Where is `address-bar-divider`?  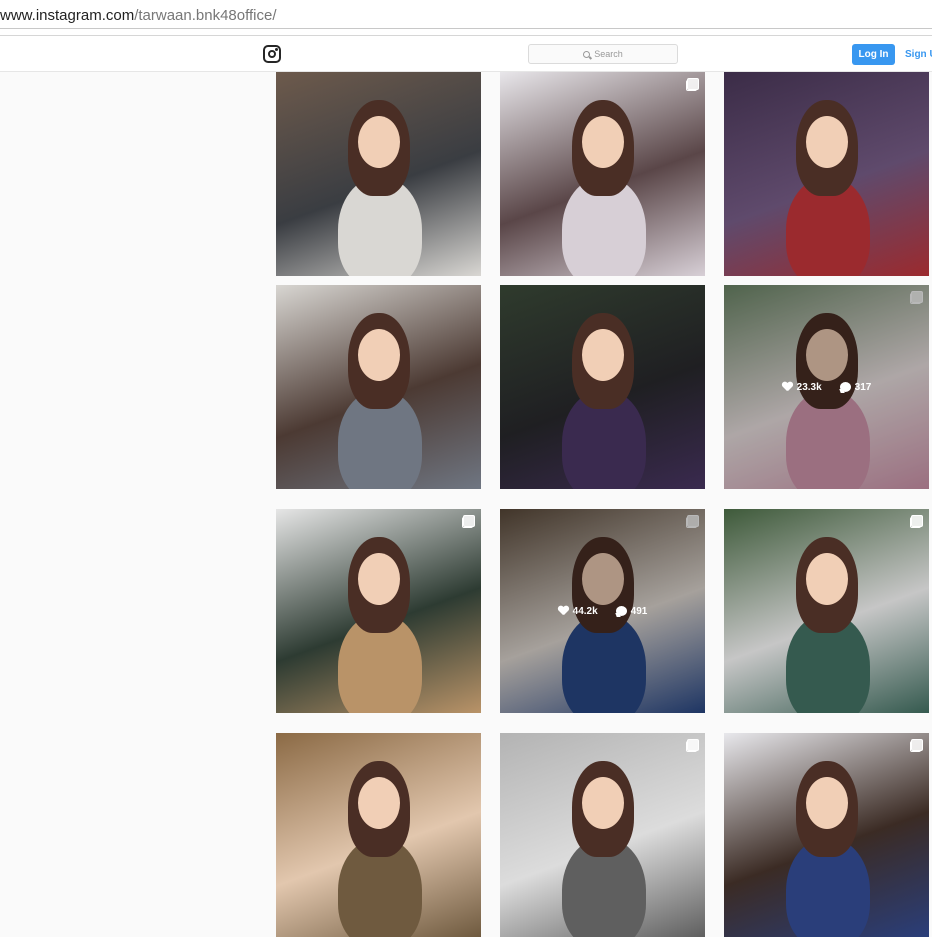 address-bar-divider is located at coordinates (466, 28).